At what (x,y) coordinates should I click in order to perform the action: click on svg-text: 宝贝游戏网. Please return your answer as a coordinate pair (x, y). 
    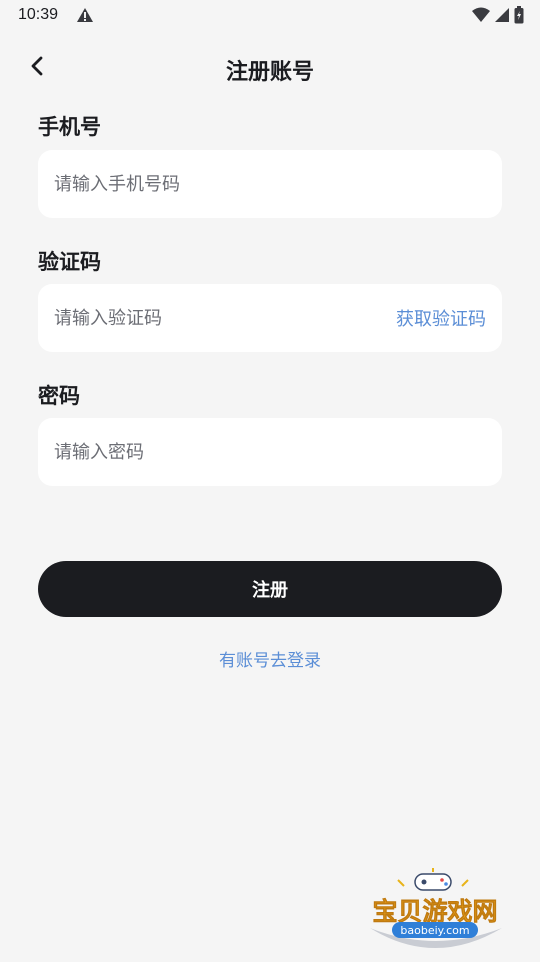
    Looking at the image, I should click on (434, 911).